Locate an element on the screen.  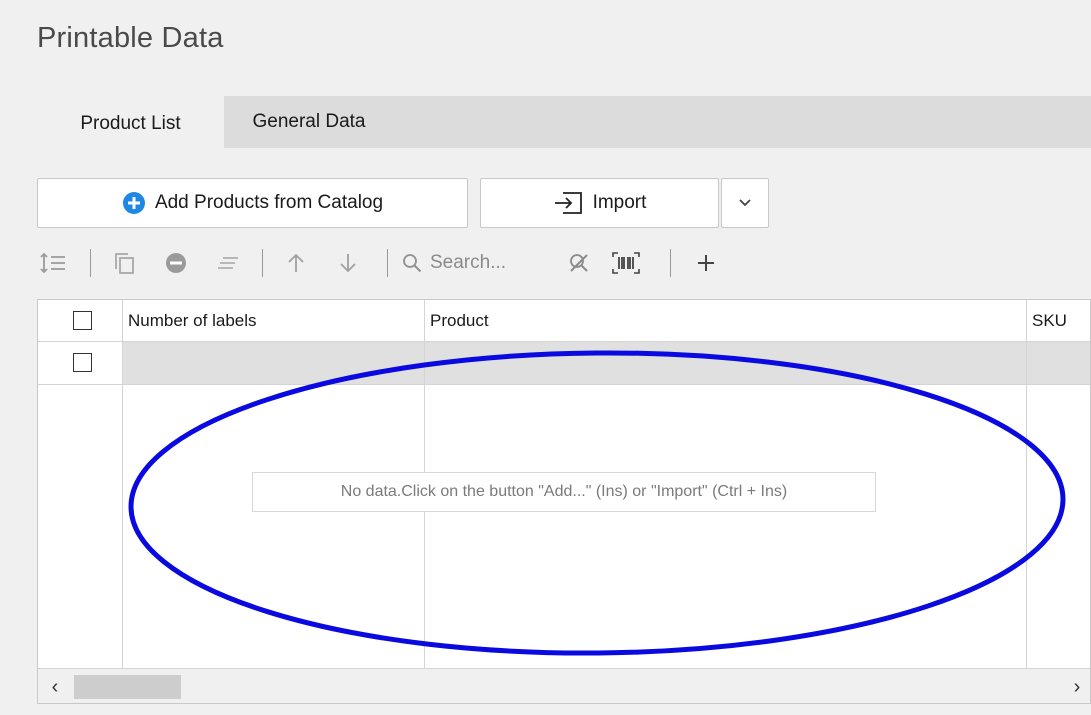
scrollbar-thumb is located at coordinates (127, 687).